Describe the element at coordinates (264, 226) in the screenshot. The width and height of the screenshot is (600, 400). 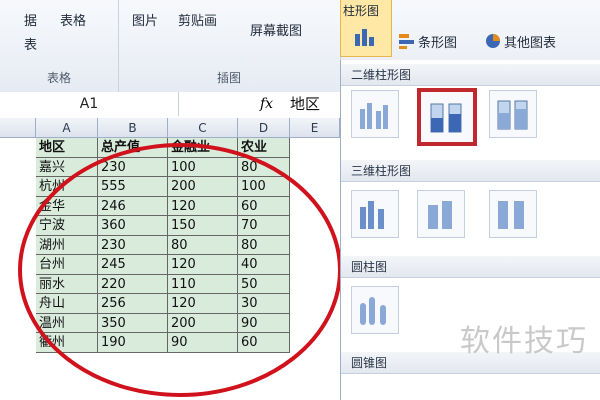
I see `table-cell: 70` at that location.